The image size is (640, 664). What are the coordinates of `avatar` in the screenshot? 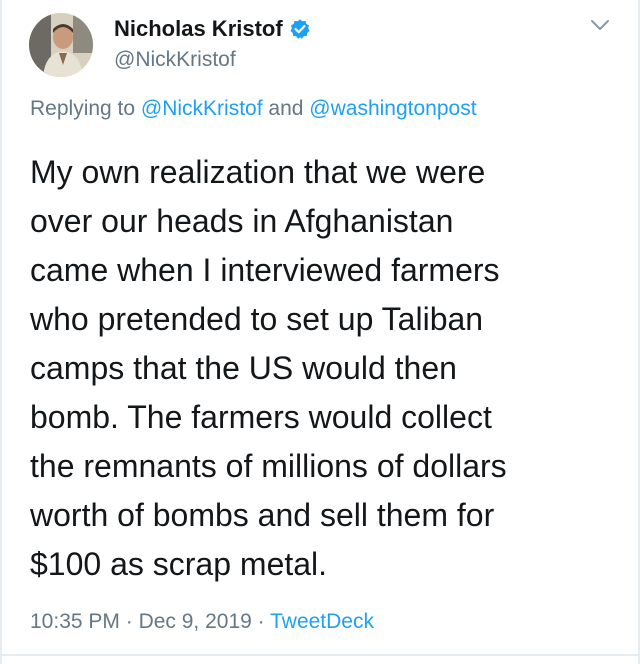 It's located at (61, 45).